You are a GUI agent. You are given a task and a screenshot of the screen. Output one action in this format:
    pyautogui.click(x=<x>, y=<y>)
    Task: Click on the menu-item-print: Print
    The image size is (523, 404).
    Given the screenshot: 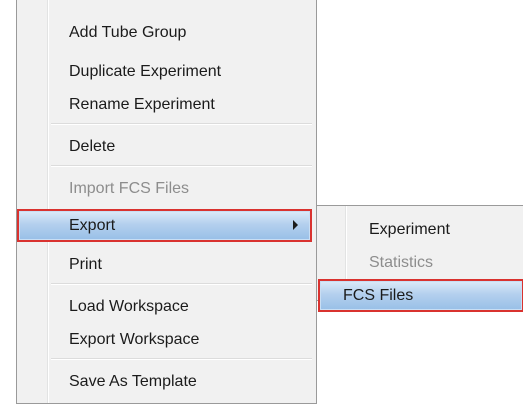 What is the action you would take?
    pyautogui.click(x=166, y=264)
    